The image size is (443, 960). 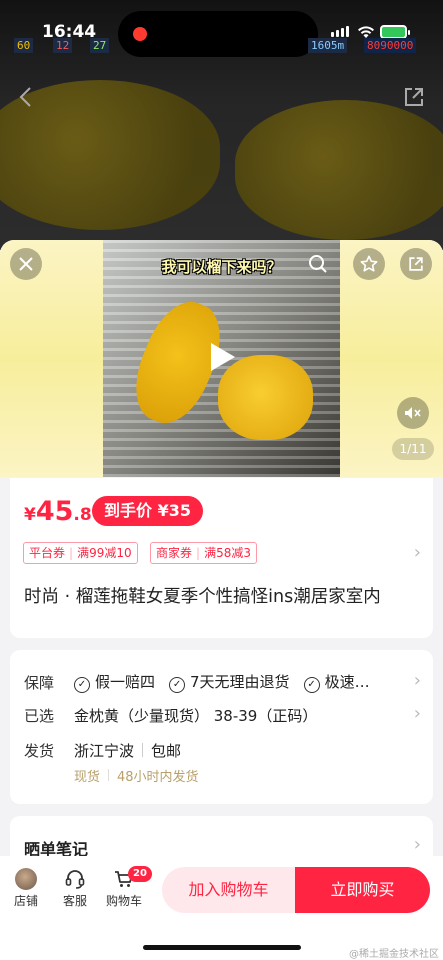 What do you see at coordinates (82, 515) in the screenshot?
I see `price-decimal: .8` at bounding box center [82, 515].